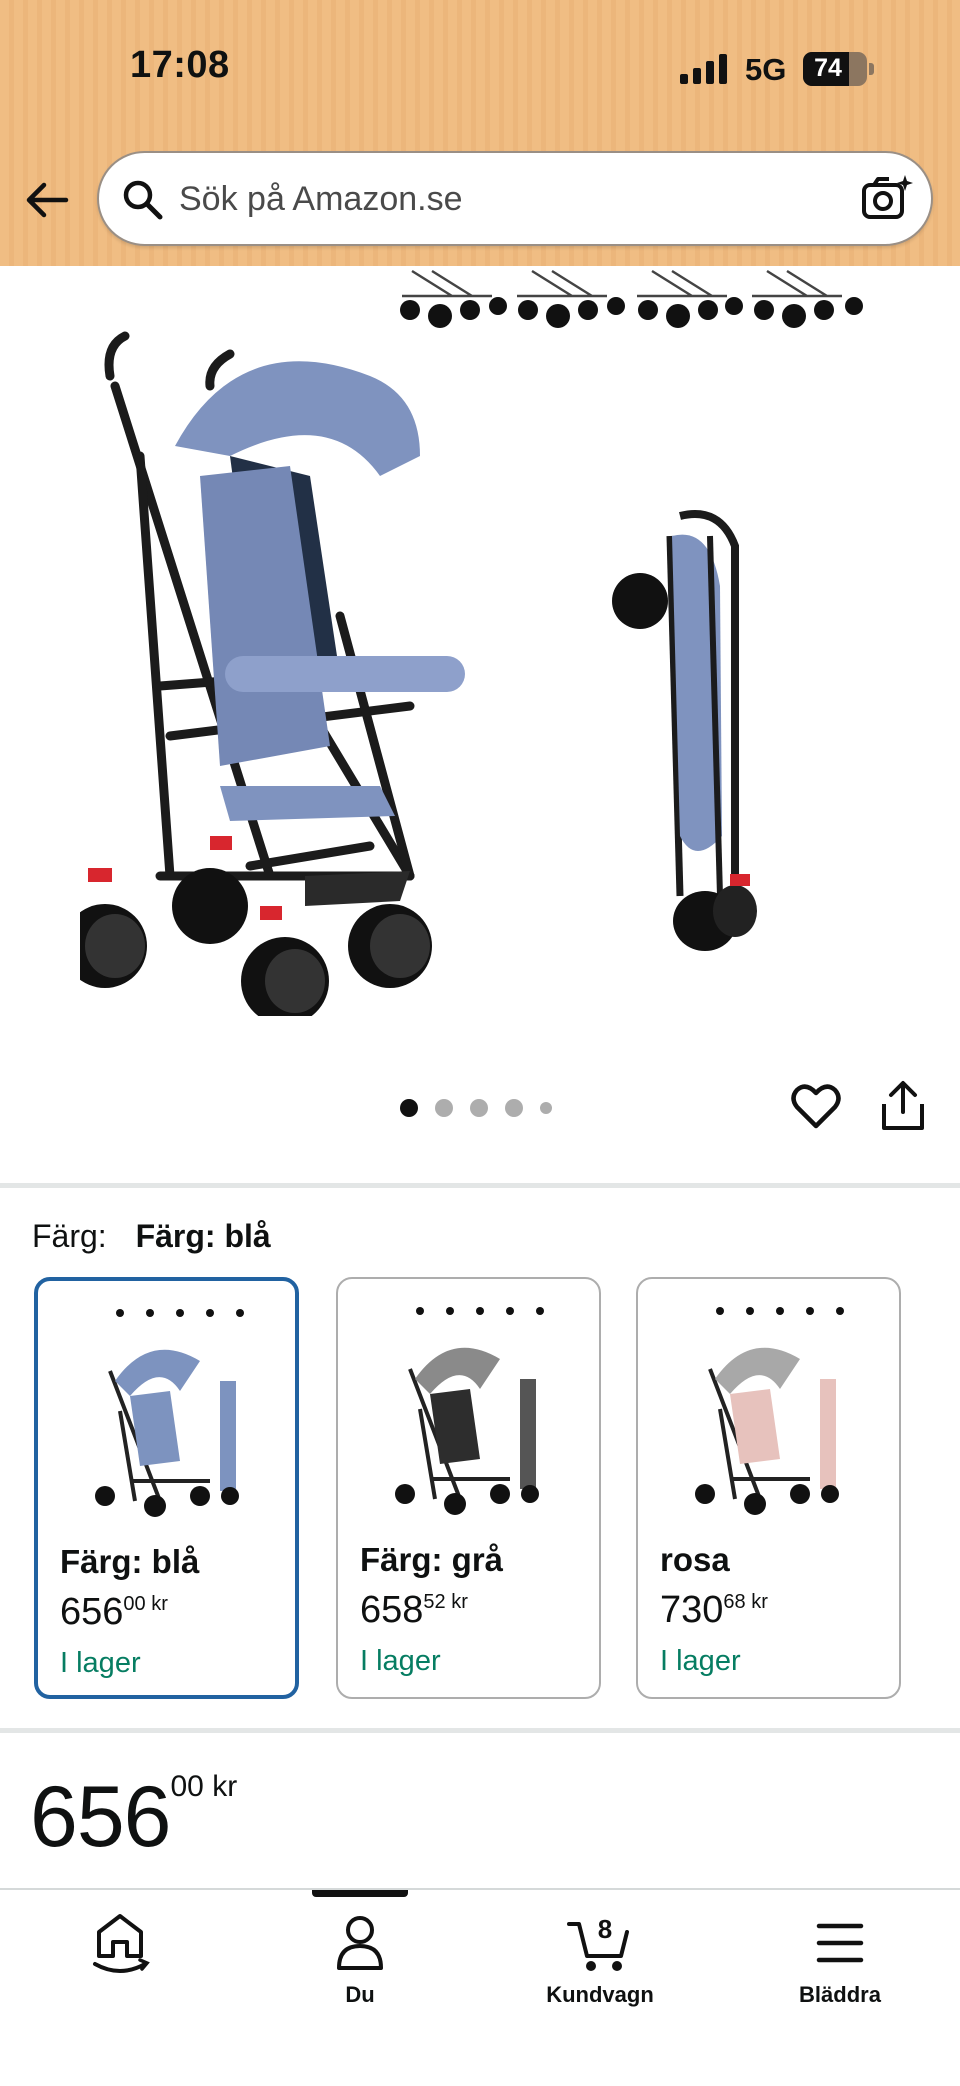 This screenshot has height=2086, width=960. Describe the element at coordinates (840, 1994) in the screenshot. I see `nav-label: Bläddra` at that location.